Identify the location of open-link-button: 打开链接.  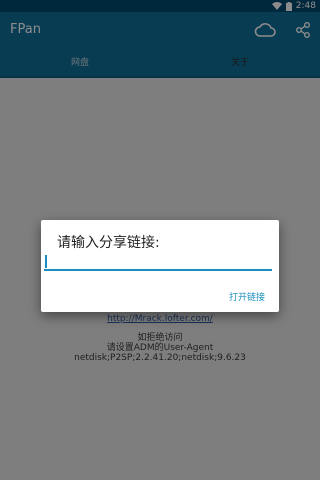
(247, 296).